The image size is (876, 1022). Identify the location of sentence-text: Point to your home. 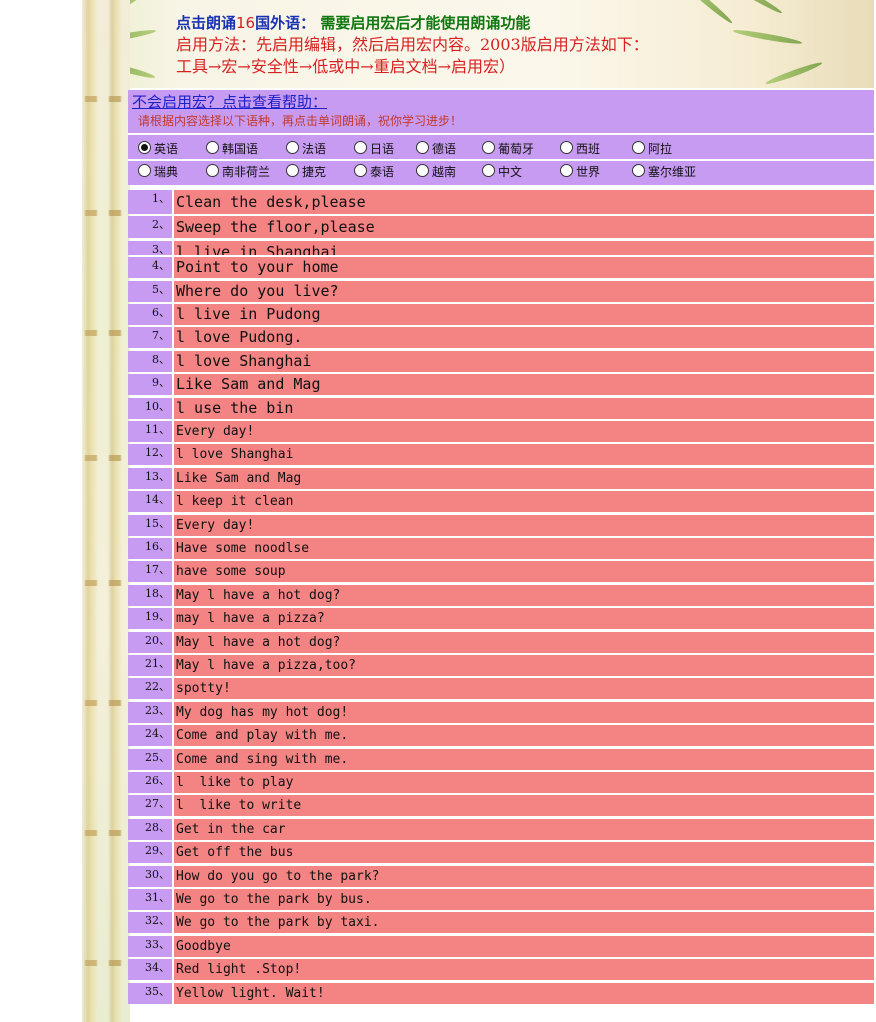
(524, 268).